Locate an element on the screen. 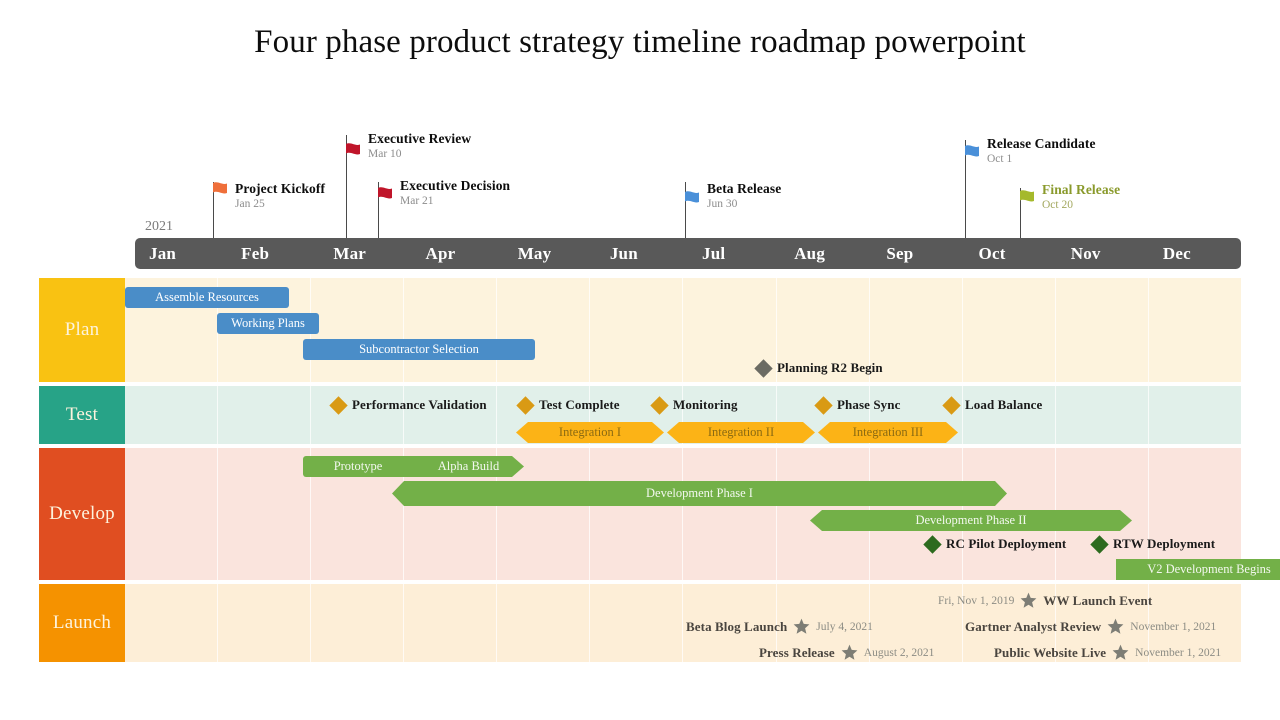 The image size is (1280, 720). milestone-label: RTW Deployment is located at coordinates (1164, 543).